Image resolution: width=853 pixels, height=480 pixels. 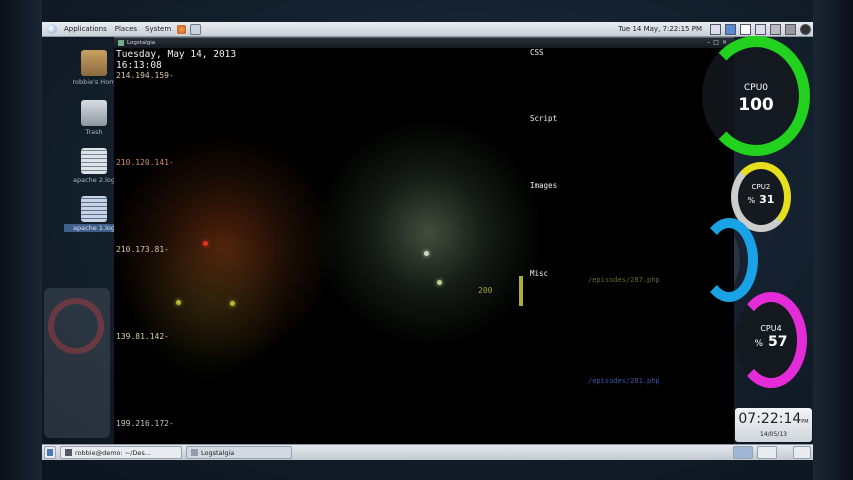 What do you see at coordinates (805, 29) in the screenshot?
I see `power-icon` at bounding box center [805, 29].